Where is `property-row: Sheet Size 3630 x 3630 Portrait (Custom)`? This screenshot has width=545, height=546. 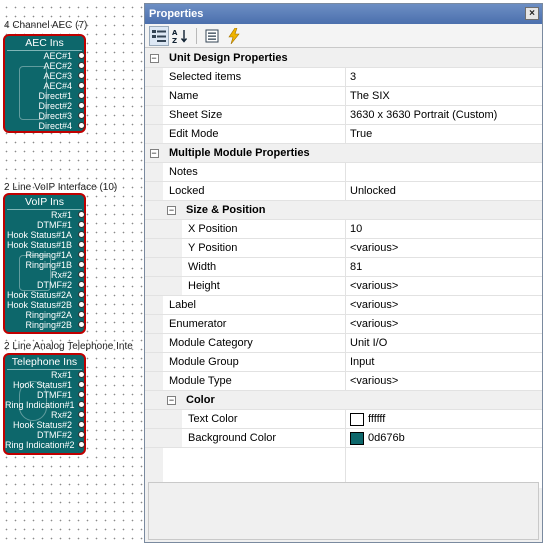
property-row: Sheet Size 3630 x 3630 Portrait (Custom) is located at coordinates (343, 115).